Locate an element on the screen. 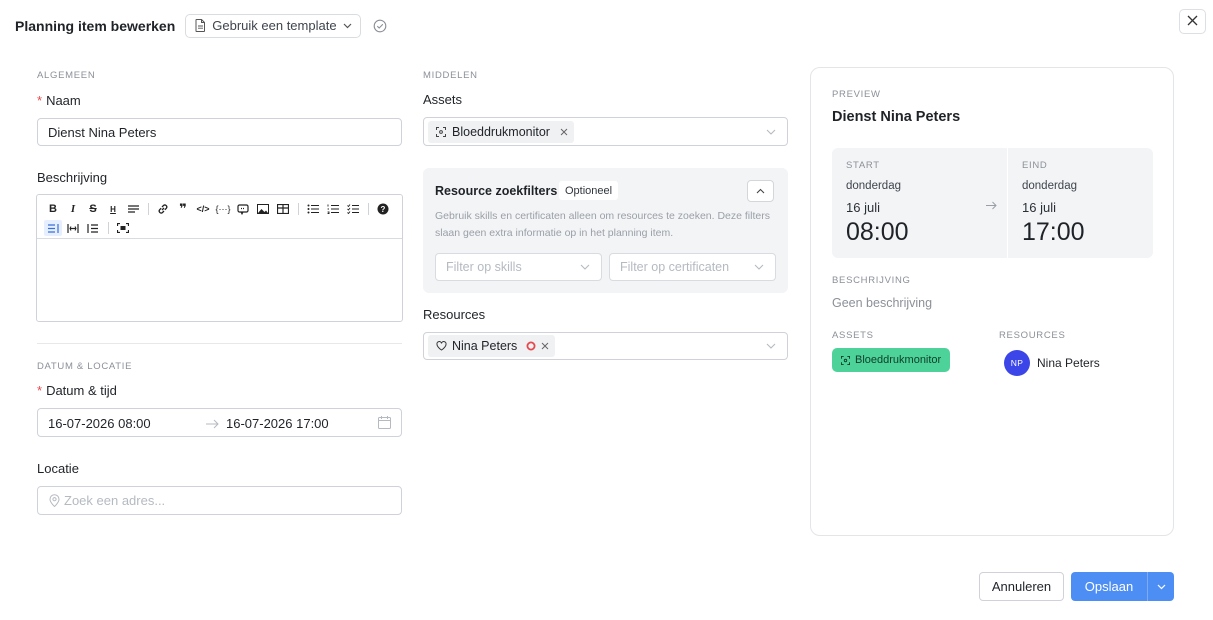 The width and height of the screenshot is (1213, 620). editor-toolbar: B I S H ❞ </> {···} ? is located at coordinates (219, 217).